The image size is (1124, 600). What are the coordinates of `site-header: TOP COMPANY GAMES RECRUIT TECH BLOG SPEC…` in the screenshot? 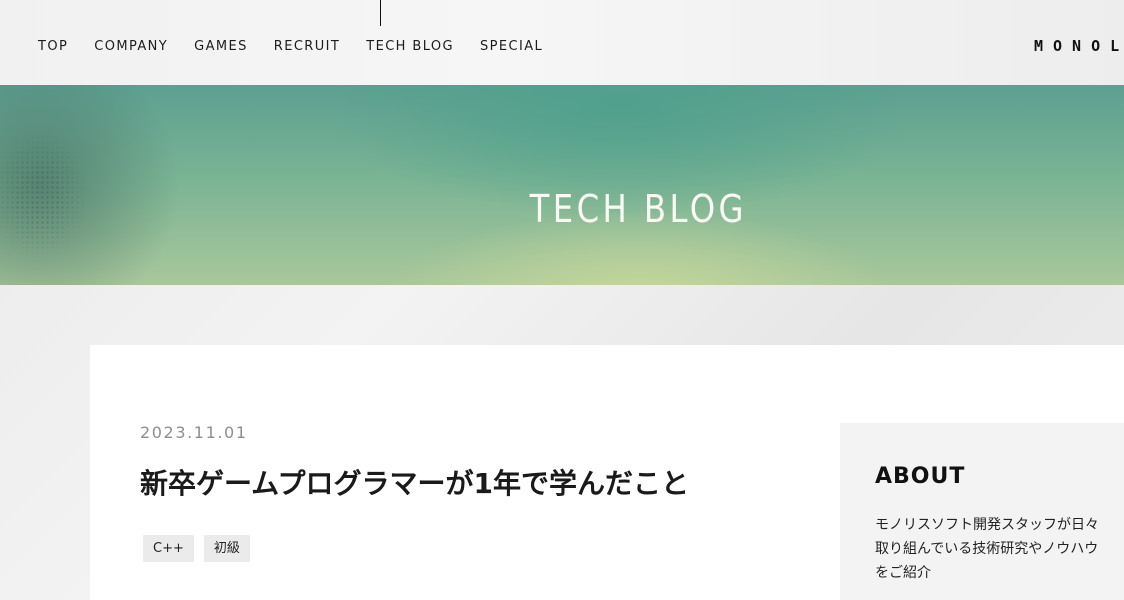 It's located at (562, 42).